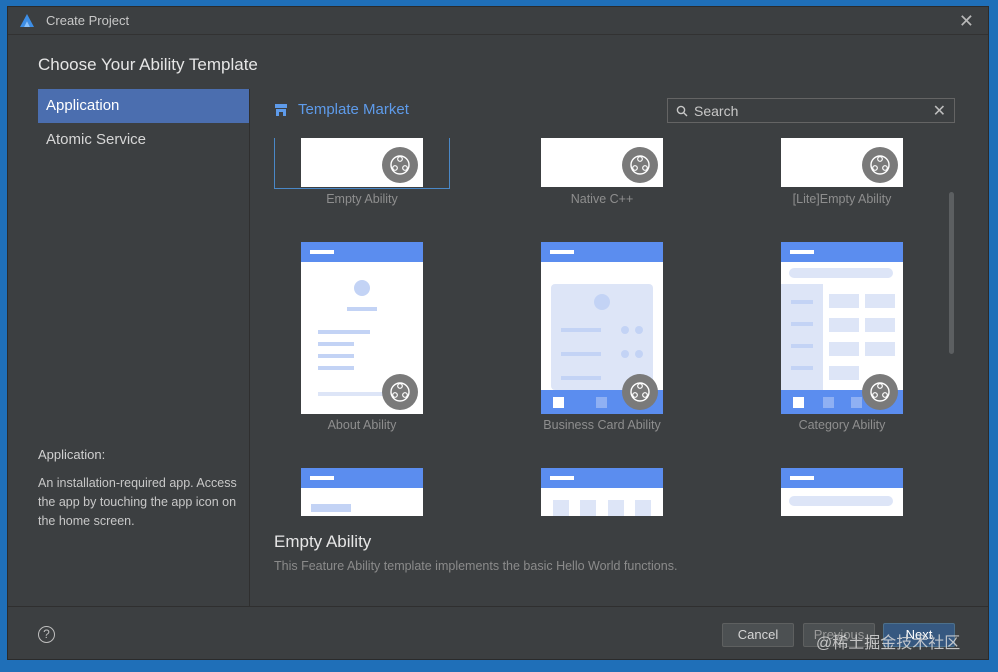  Describe the element at coordinates (362, 173) in the screenshot. I see `template-card-empty-ability: Empty Ability` at that location.